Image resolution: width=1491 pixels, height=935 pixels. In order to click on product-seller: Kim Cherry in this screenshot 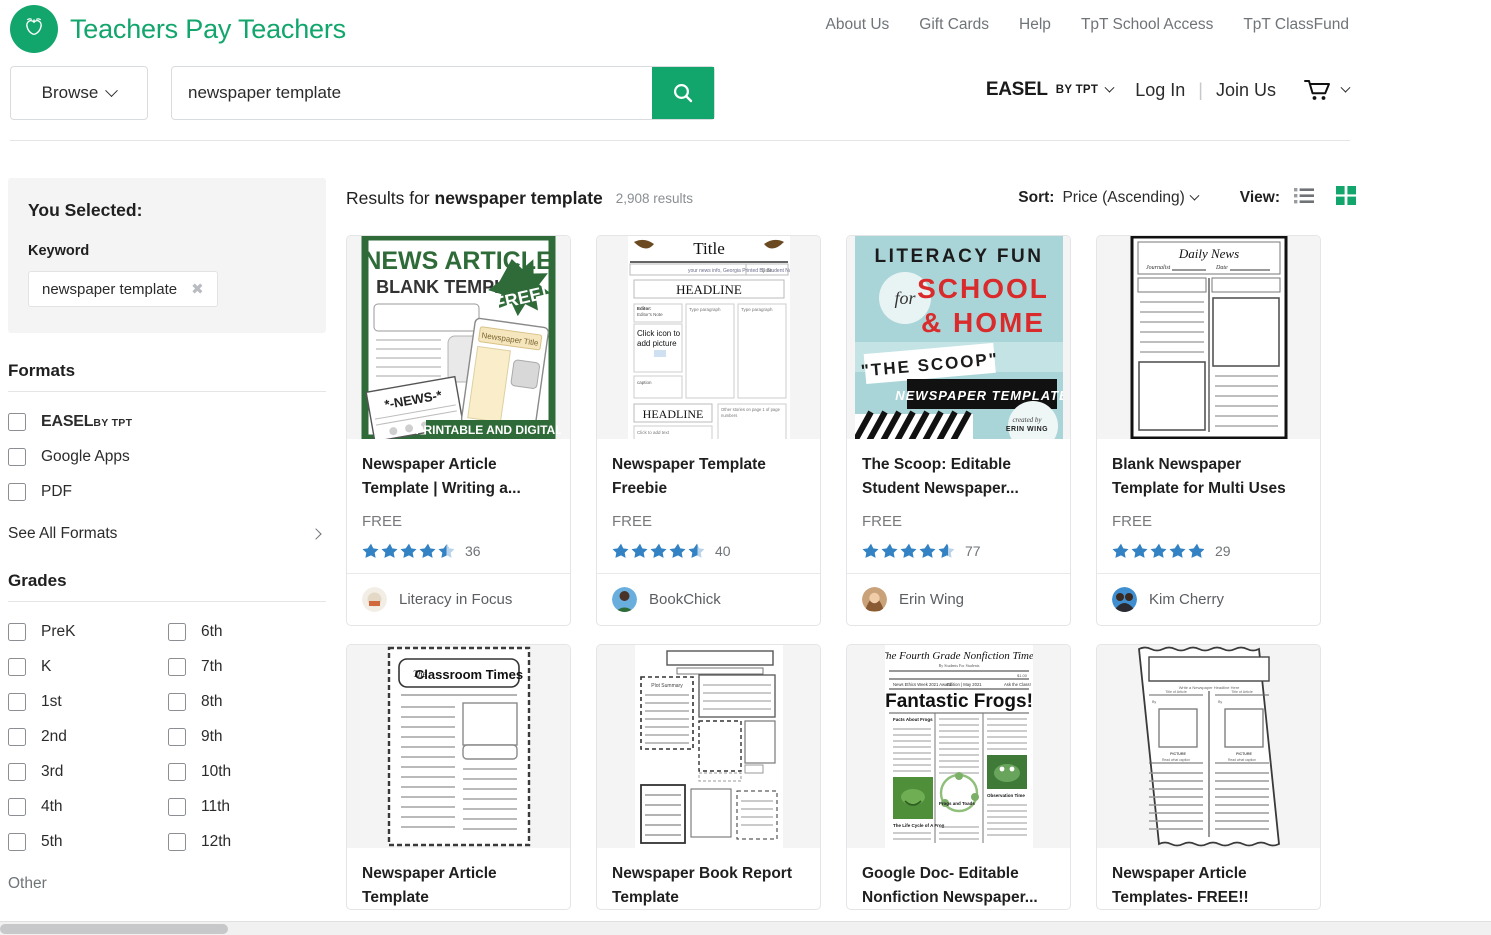, I will do `click(1208, 599)`.